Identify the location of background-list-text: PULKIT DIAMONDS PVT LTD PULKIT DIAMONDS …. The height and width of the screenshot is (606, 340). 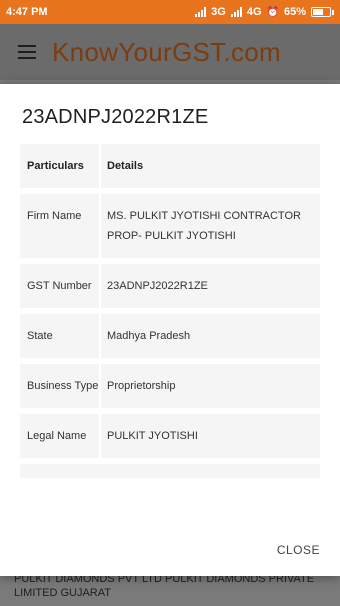
(164, 586).